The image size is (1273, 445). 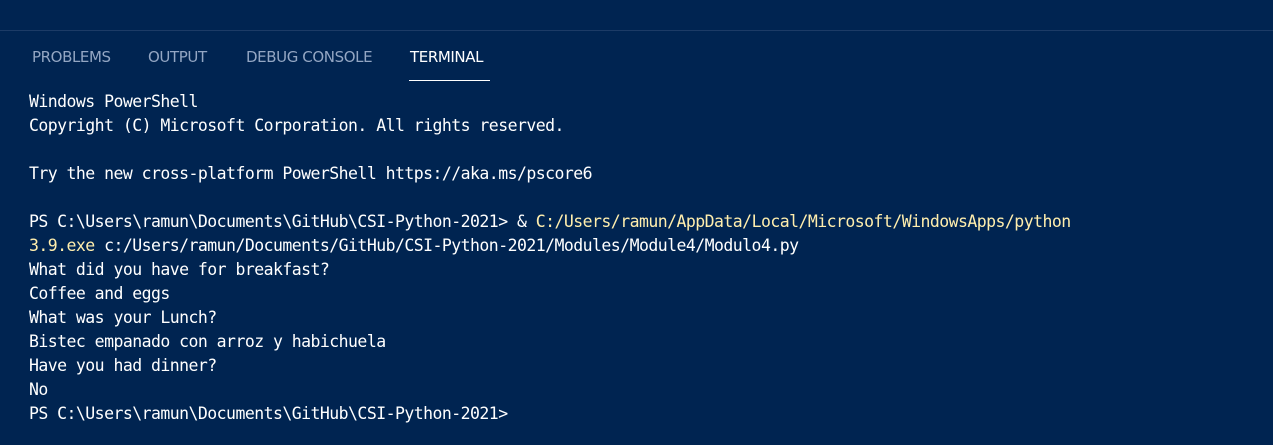 I want to click on terminal-command-path: 3.9.exe, so click(x=62, y=245).